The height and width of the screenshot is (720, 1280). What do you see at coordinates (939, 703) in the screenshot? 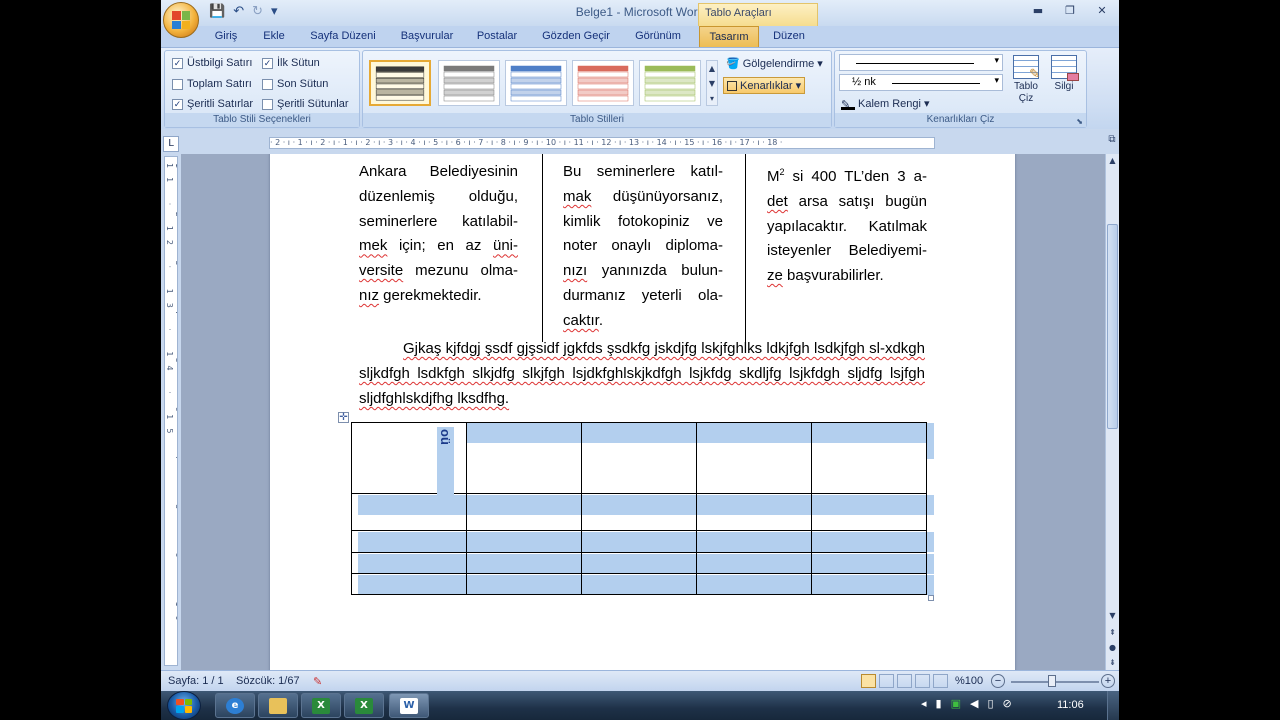
I see `network-icon: ▮` at bounding box center [939, 703].